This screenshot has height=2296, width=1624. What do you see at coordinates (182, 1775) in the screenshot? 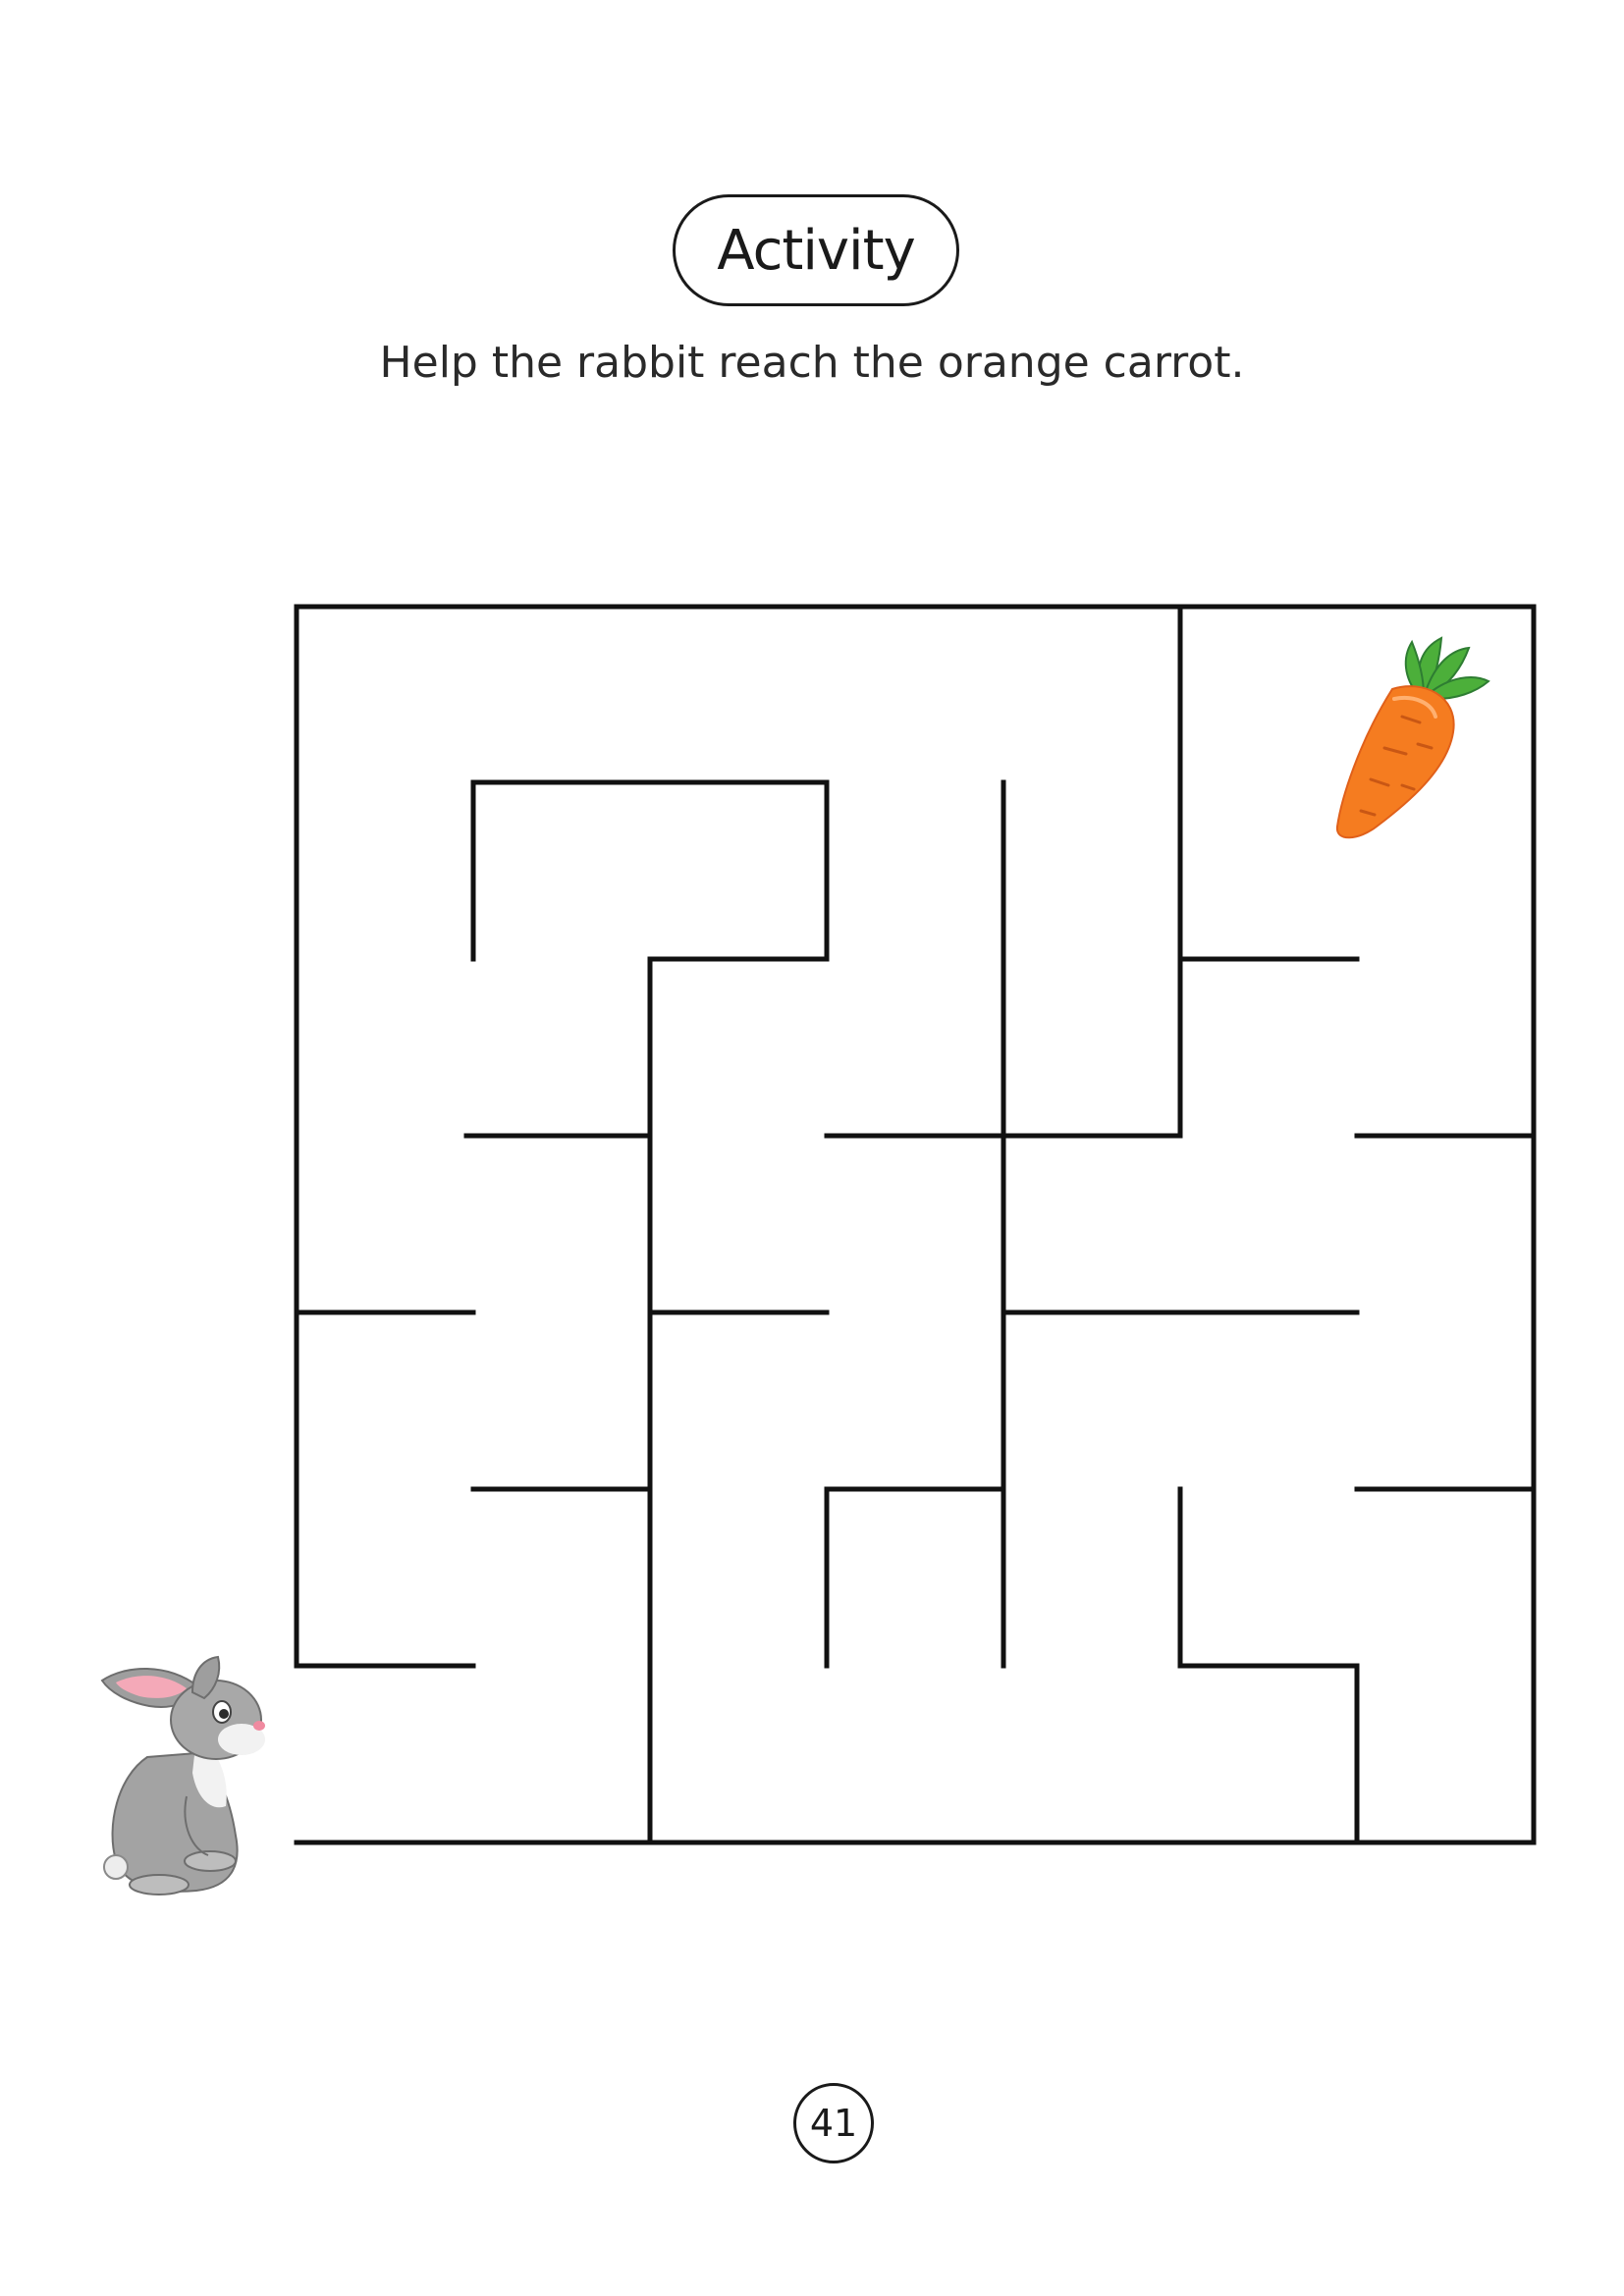
I see `rabbit-icon` at bounding box center [182, 1775].